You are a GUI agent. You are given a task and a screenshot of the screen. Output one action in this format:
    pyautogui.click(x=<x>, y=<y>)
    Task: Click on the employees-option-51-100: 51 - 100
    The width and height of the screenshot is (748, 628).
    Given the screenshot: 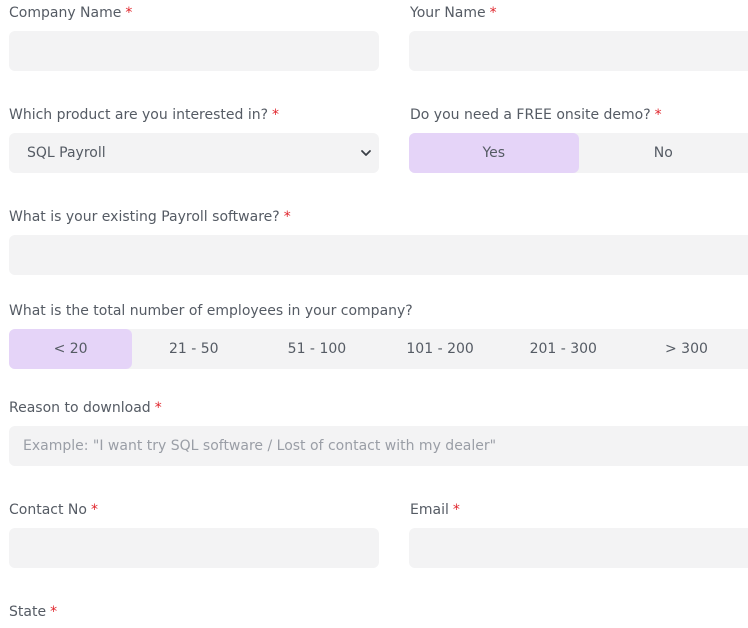 What is the action you would take?
    pyautogui.click(x=316, y=349)
    